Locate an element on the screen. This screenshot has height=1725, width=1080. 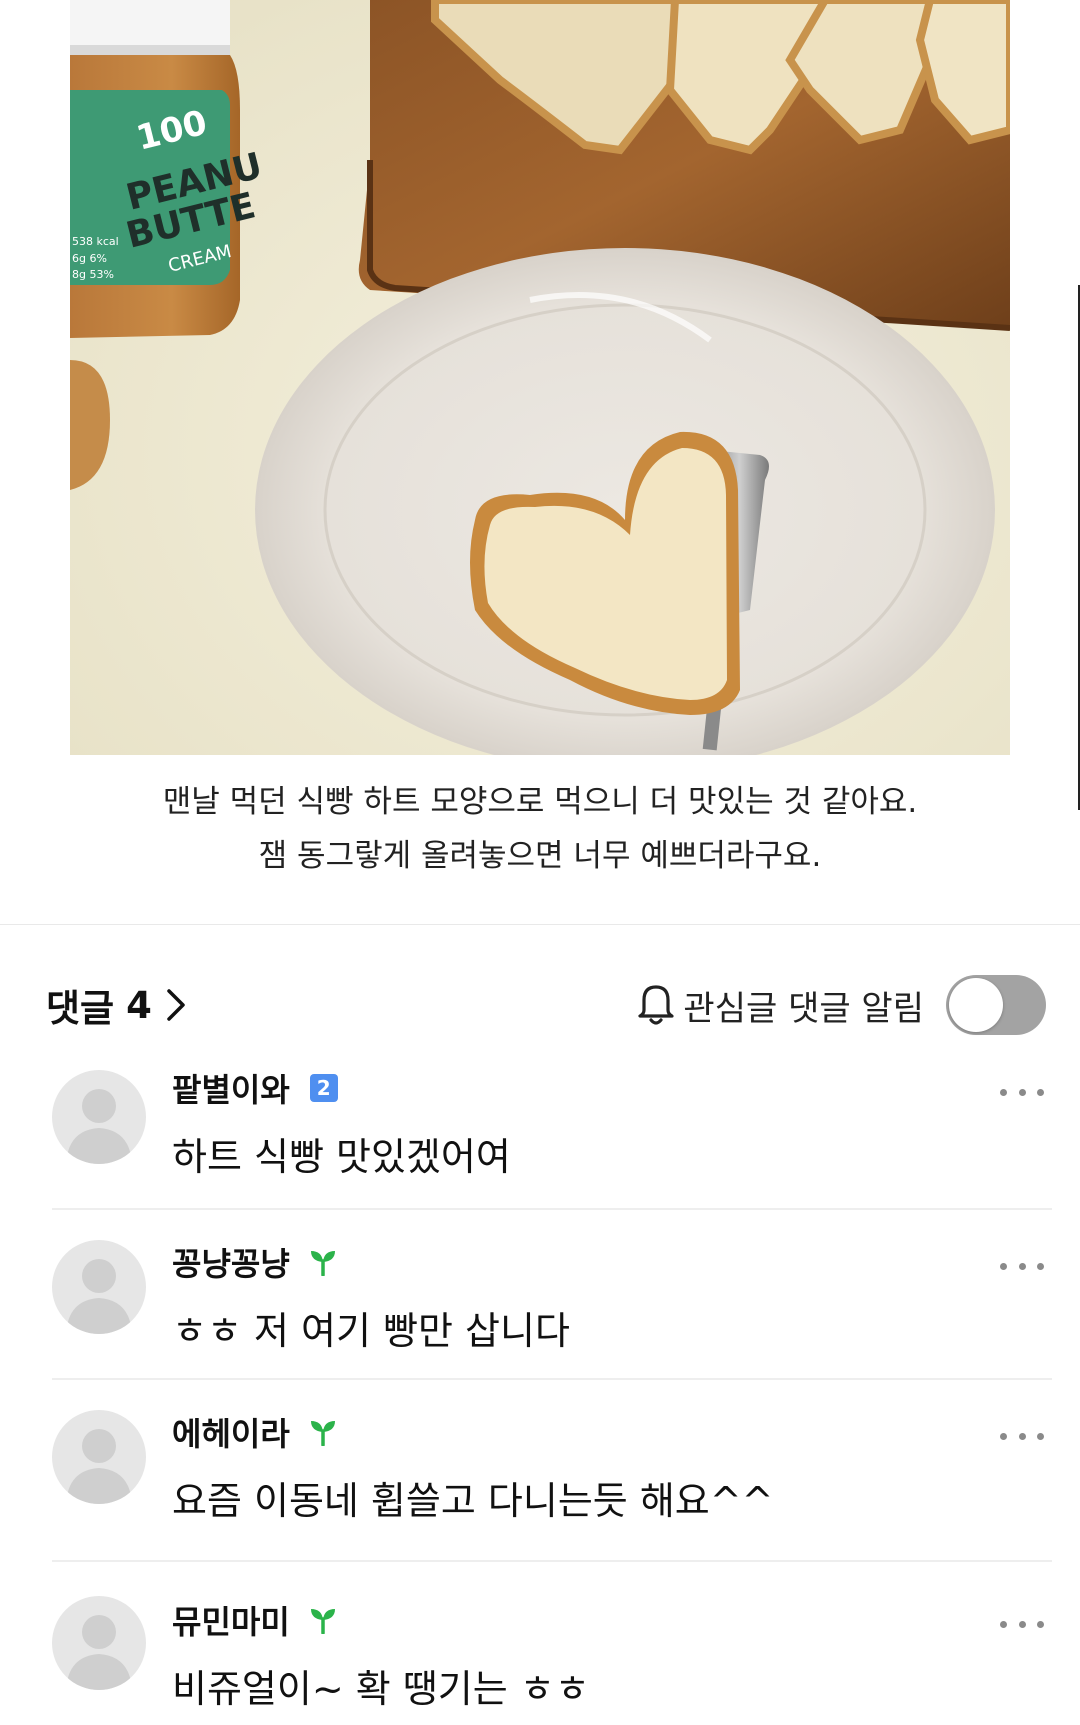
caption-line: 잼 동그랗게 올려놓으면 너무 예쁘더라구요. is located at coordinates (540, 856).